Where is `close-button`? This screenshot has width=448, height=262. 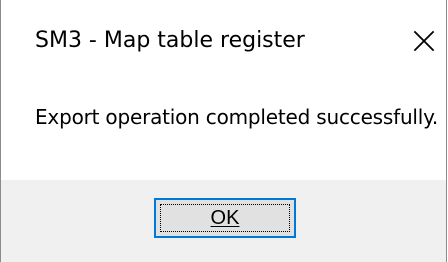 close-button is located at coordinates (424, 41).